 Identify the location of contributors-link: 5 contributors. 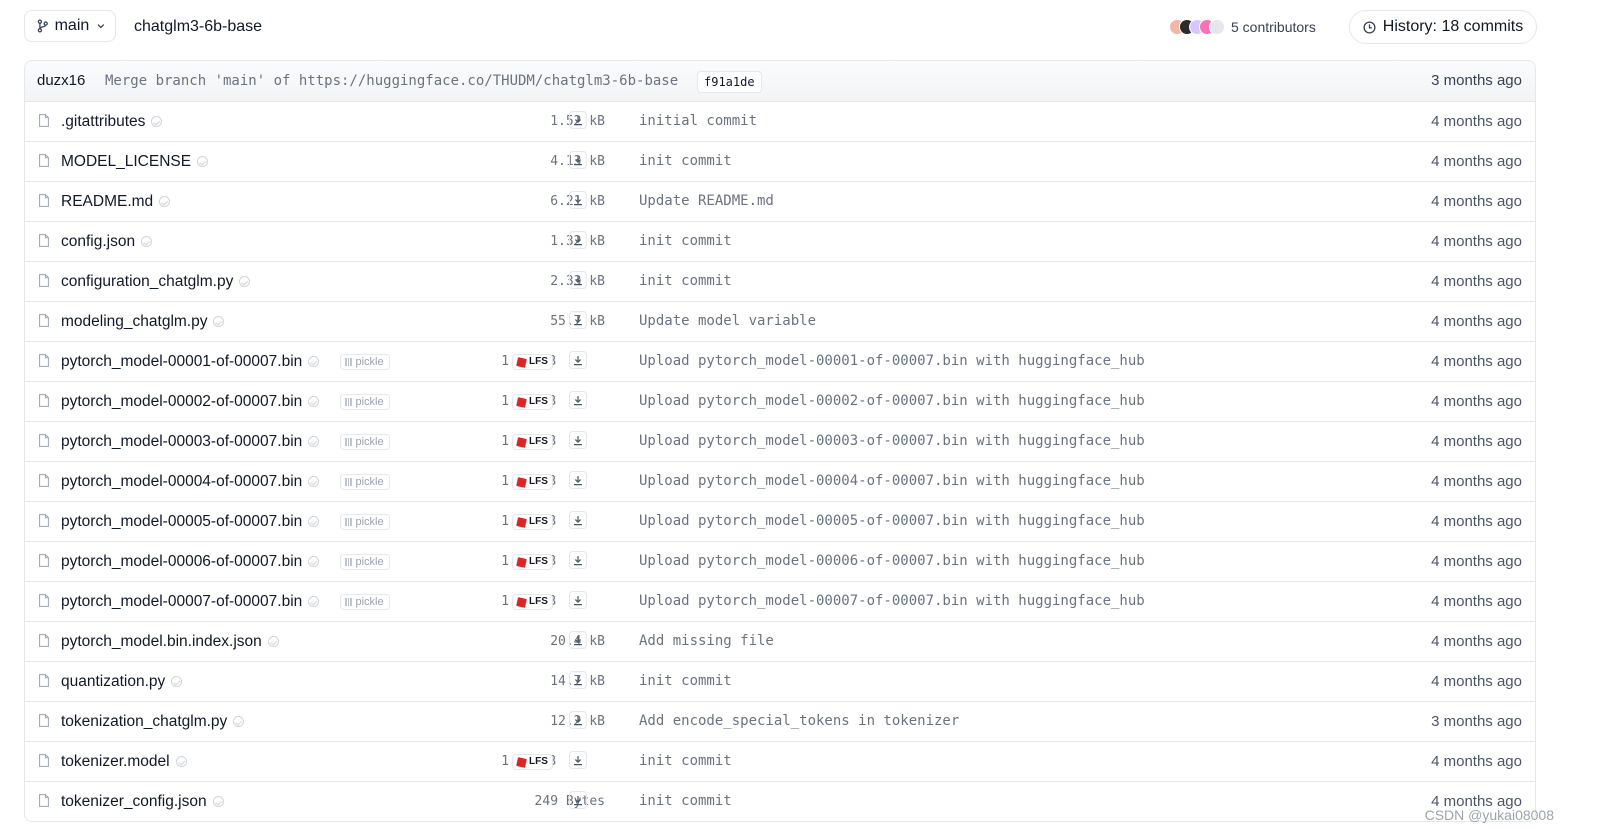
(1242, 27).